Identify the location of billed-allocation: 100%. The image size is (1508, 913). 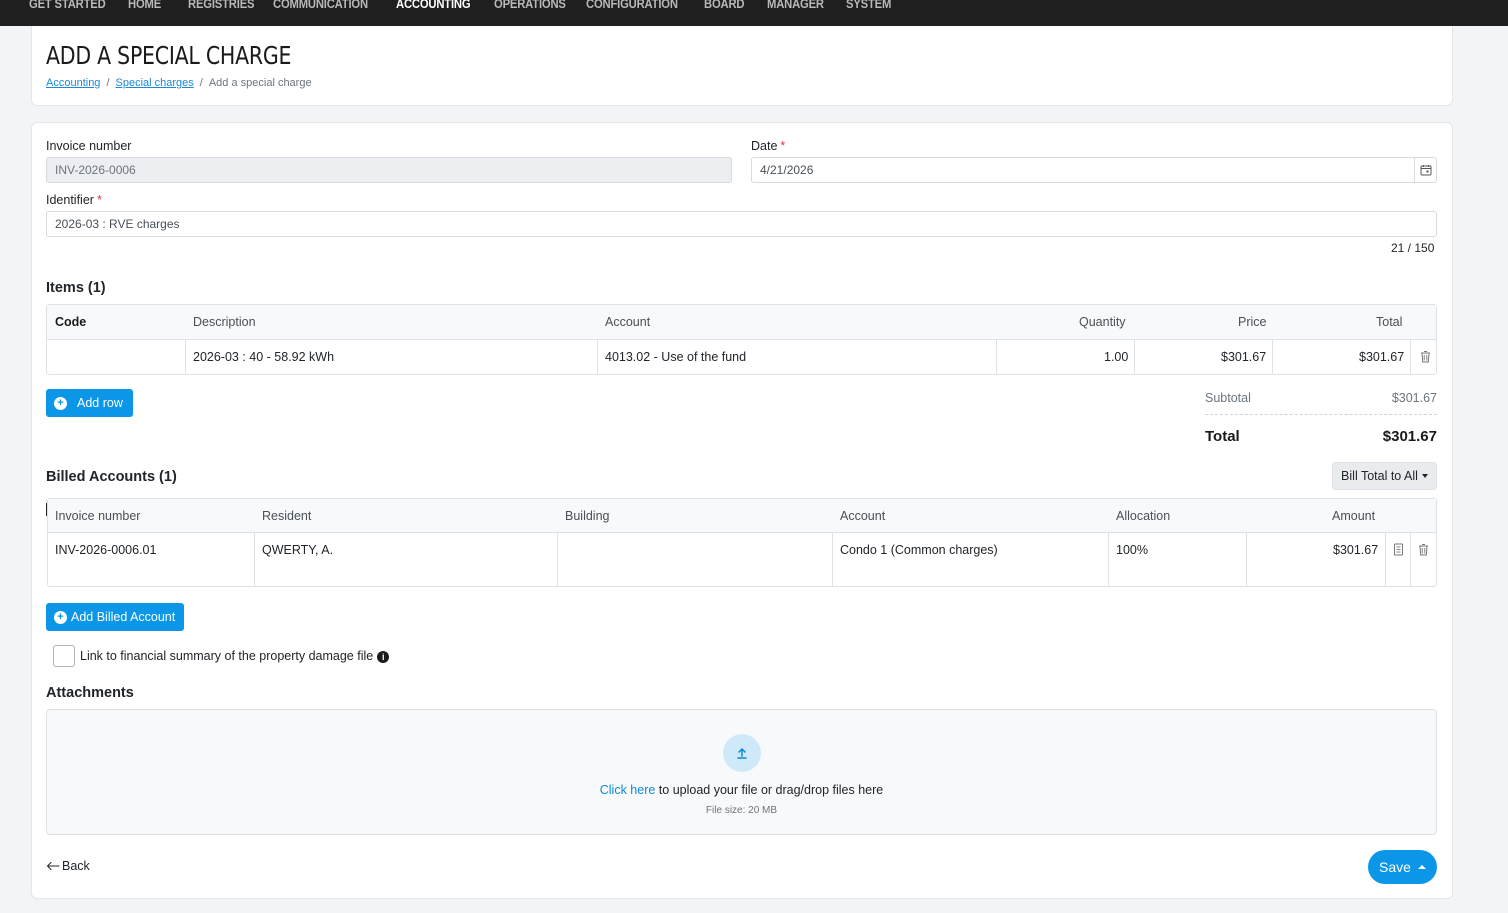
(1132, 550).